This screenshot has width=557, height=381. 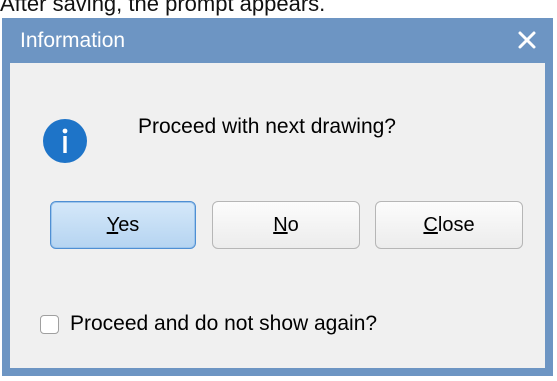 What do you see at coordinates (65, 141) in the screenshot?
I see `info-icon` at bounding box center [65, 141].